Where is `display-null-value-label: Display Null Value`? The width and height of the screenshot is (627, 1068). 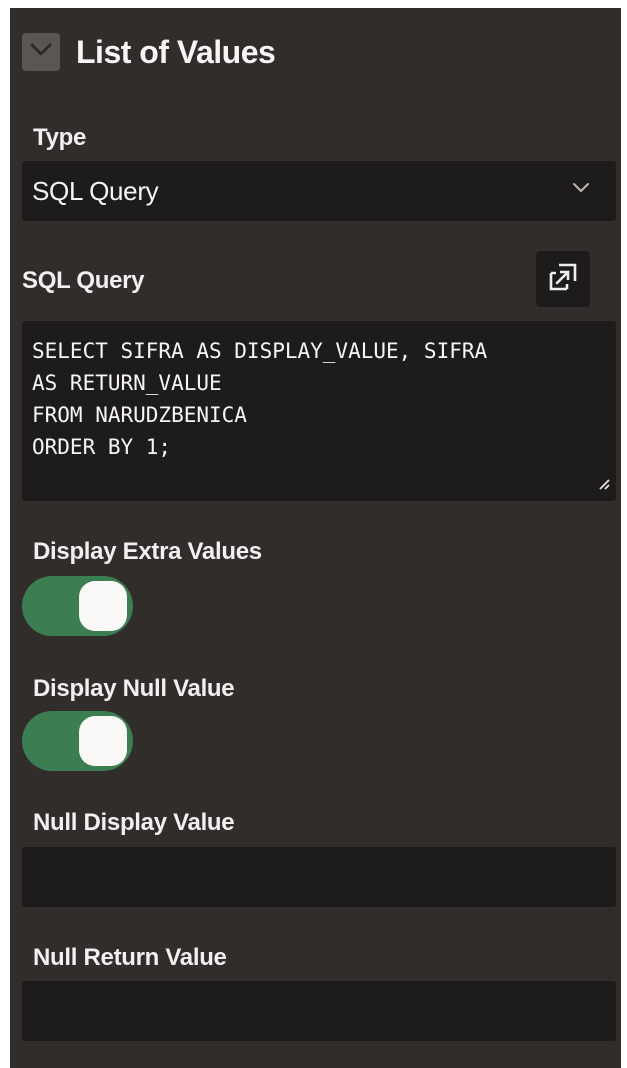
display-null-value-label: Display Null Value is located at coordinates (134, 688).